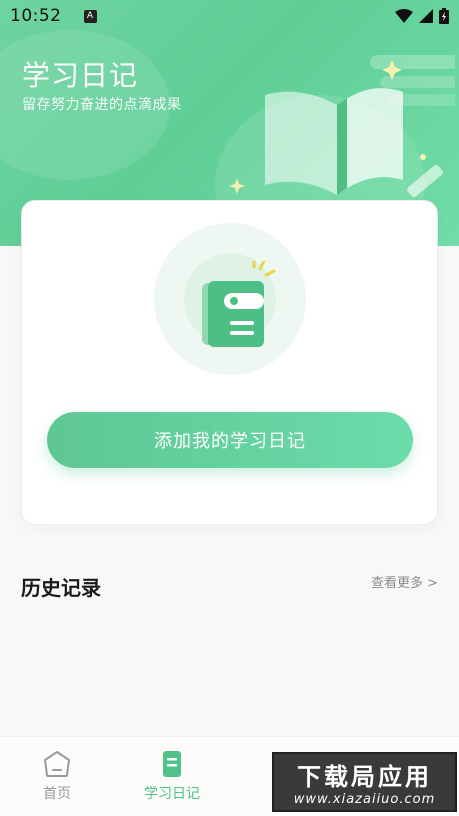  What do you see at coordinates (404, 581) in the screenshot?
I see `view-more-link: 查看更多 >` at bounding box center [404, 581].